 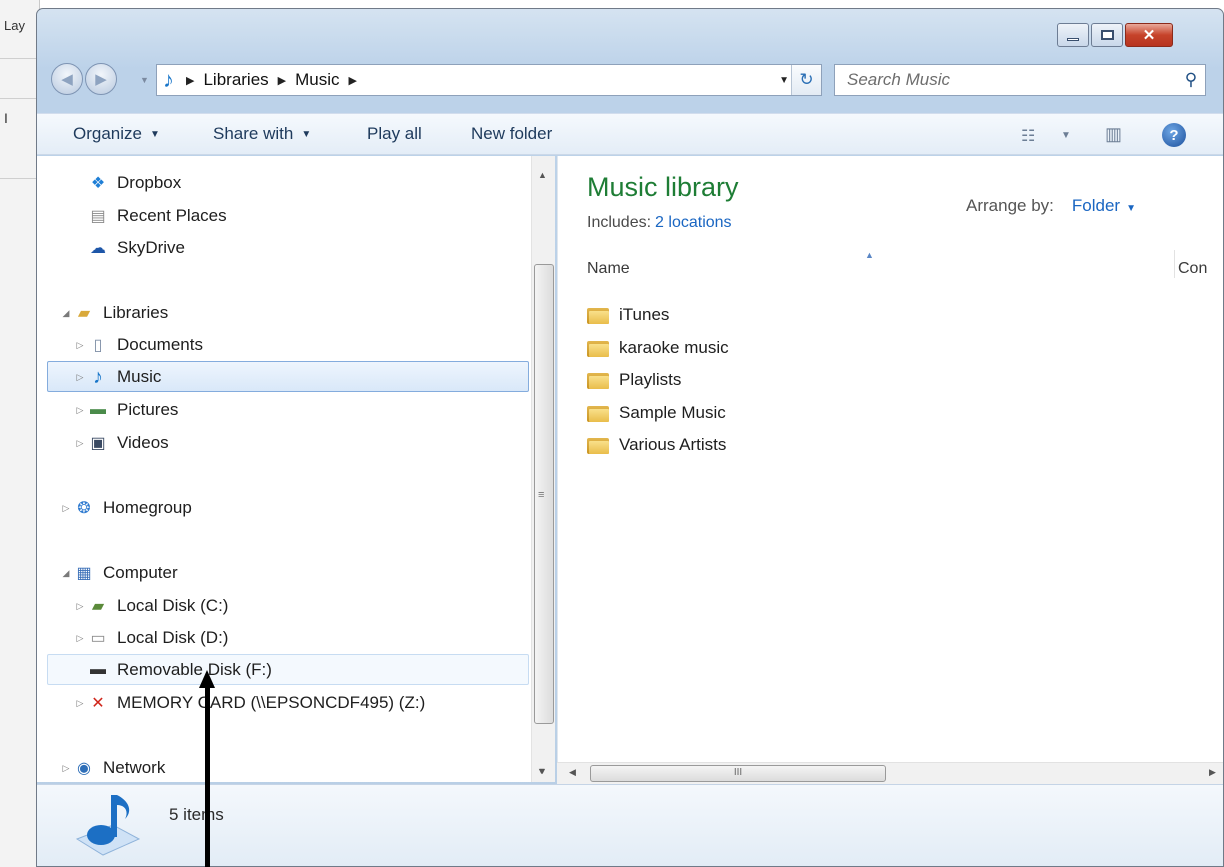 I want to click on page-title: Music library, so click(x=663, y=187).